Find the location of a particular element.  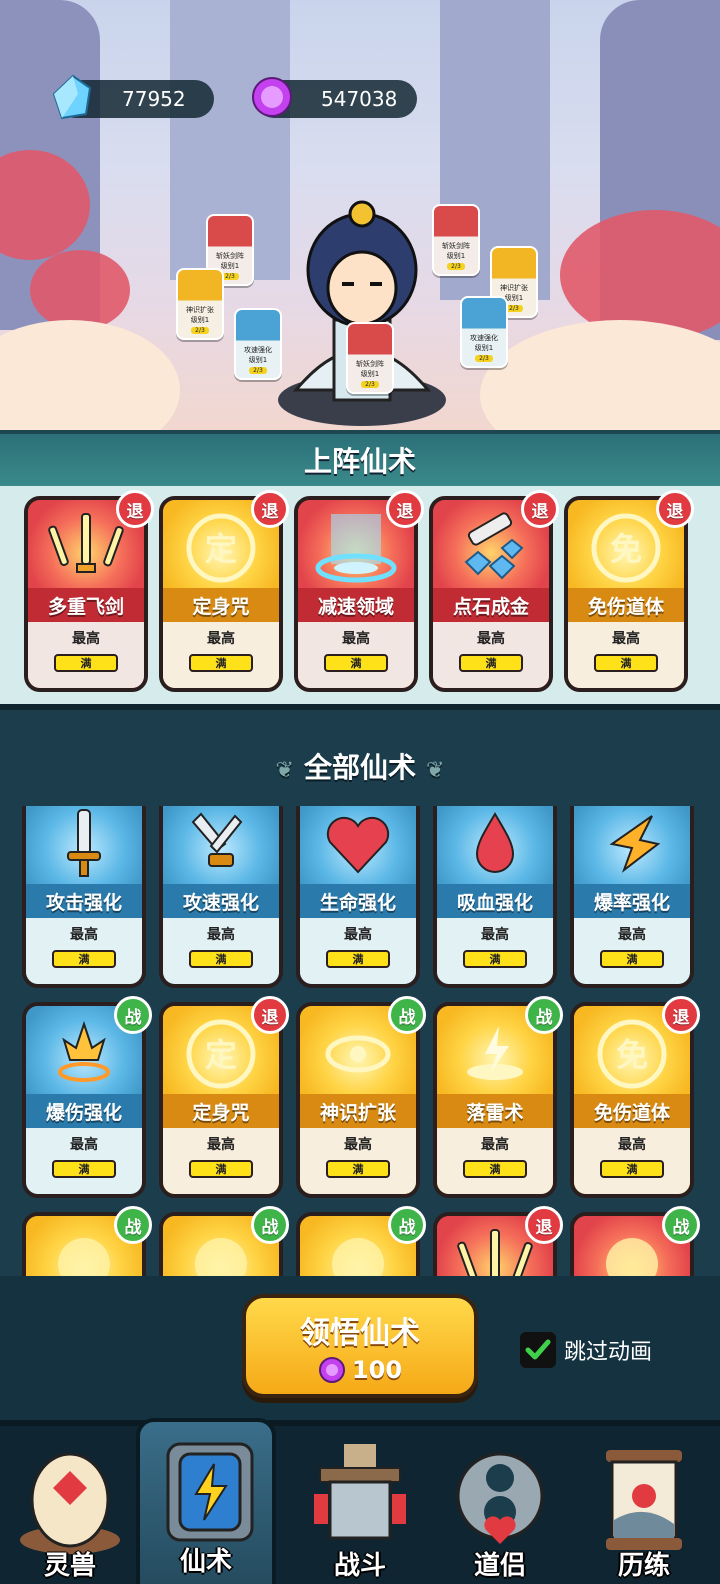

spell-card: 爆率强化 最高满 is located at coordinates (632, 897).